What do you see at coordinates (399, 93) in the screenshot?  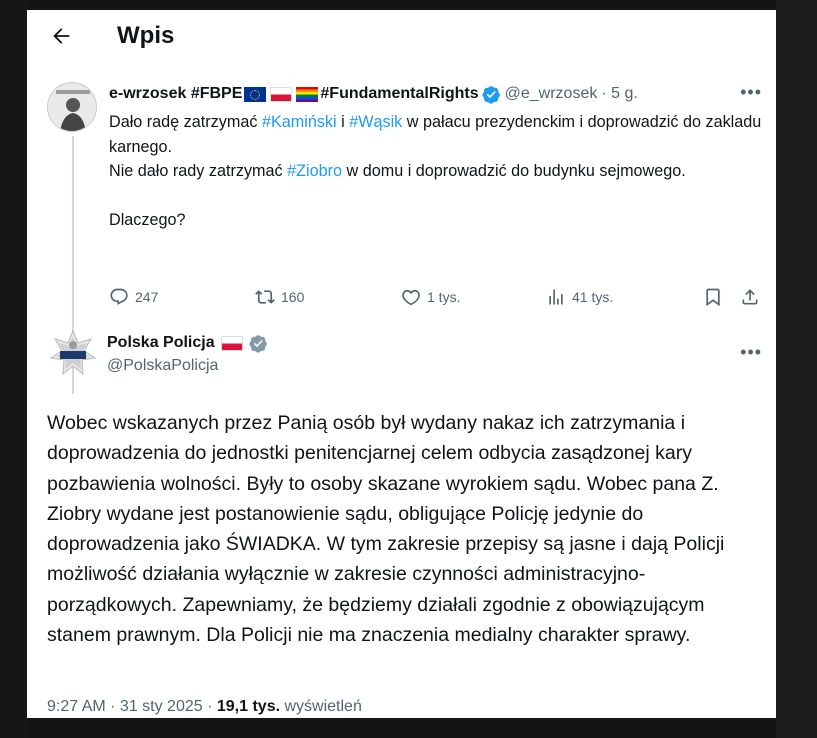 I see `author-name-suffix: #FundamentalRights` at bounding box center [399, 93].